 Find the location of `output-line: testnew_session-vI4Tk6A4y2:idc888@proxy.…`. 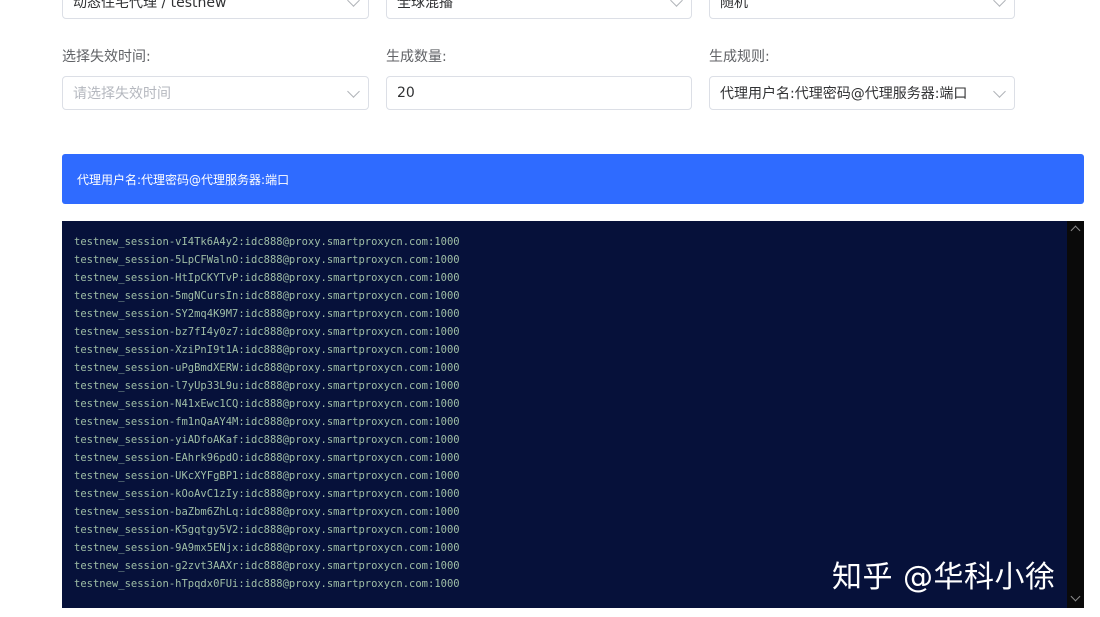

output-line: testnew_session-vI4Tk6A4y2:idc888@proxy.… is located at coordinates (267, 242).